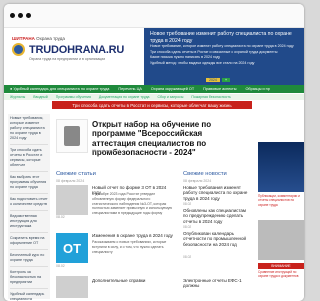  I want to click on news-title: Электронные отчеты ЕФС-1 должны, so click(216, 283).